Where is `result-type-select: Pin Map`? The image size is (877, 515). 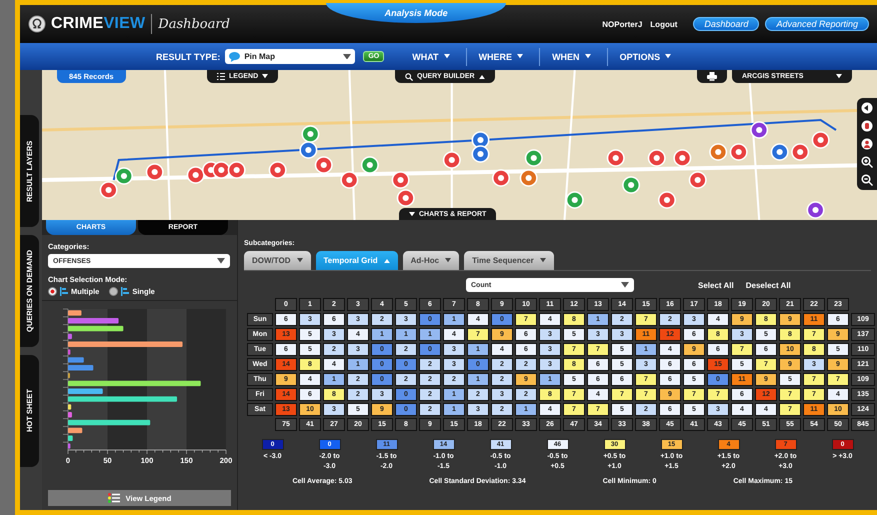 result-type-select: Pin Map is located at coordinates (290, 56).